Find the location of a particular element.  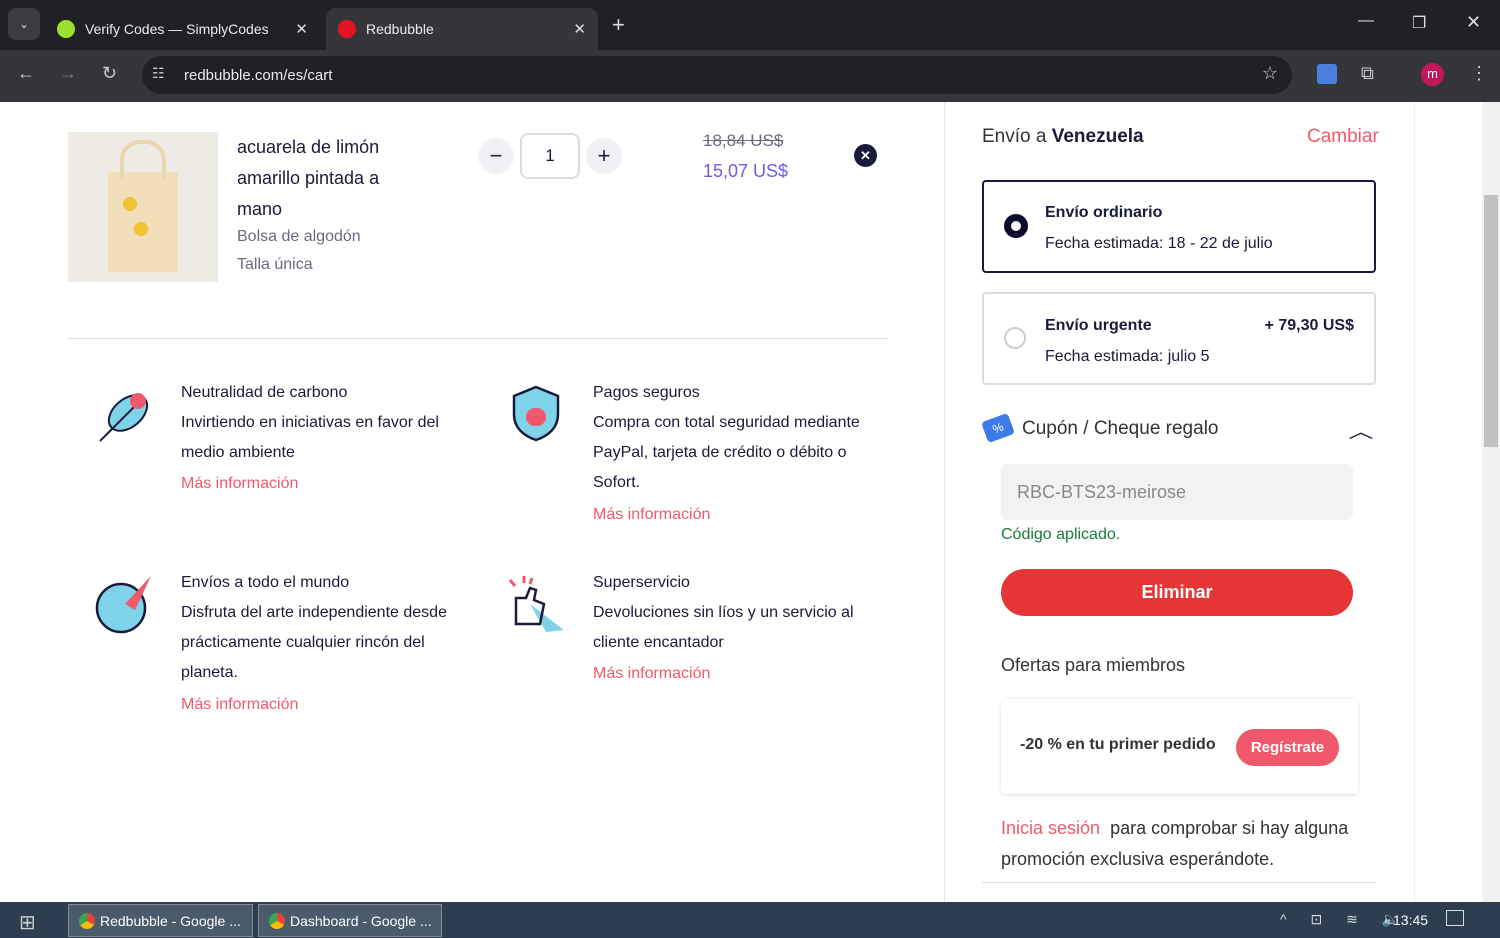

coupon-toggle: Cupón / Cheque regalo is located at coordinates (1120, 429).